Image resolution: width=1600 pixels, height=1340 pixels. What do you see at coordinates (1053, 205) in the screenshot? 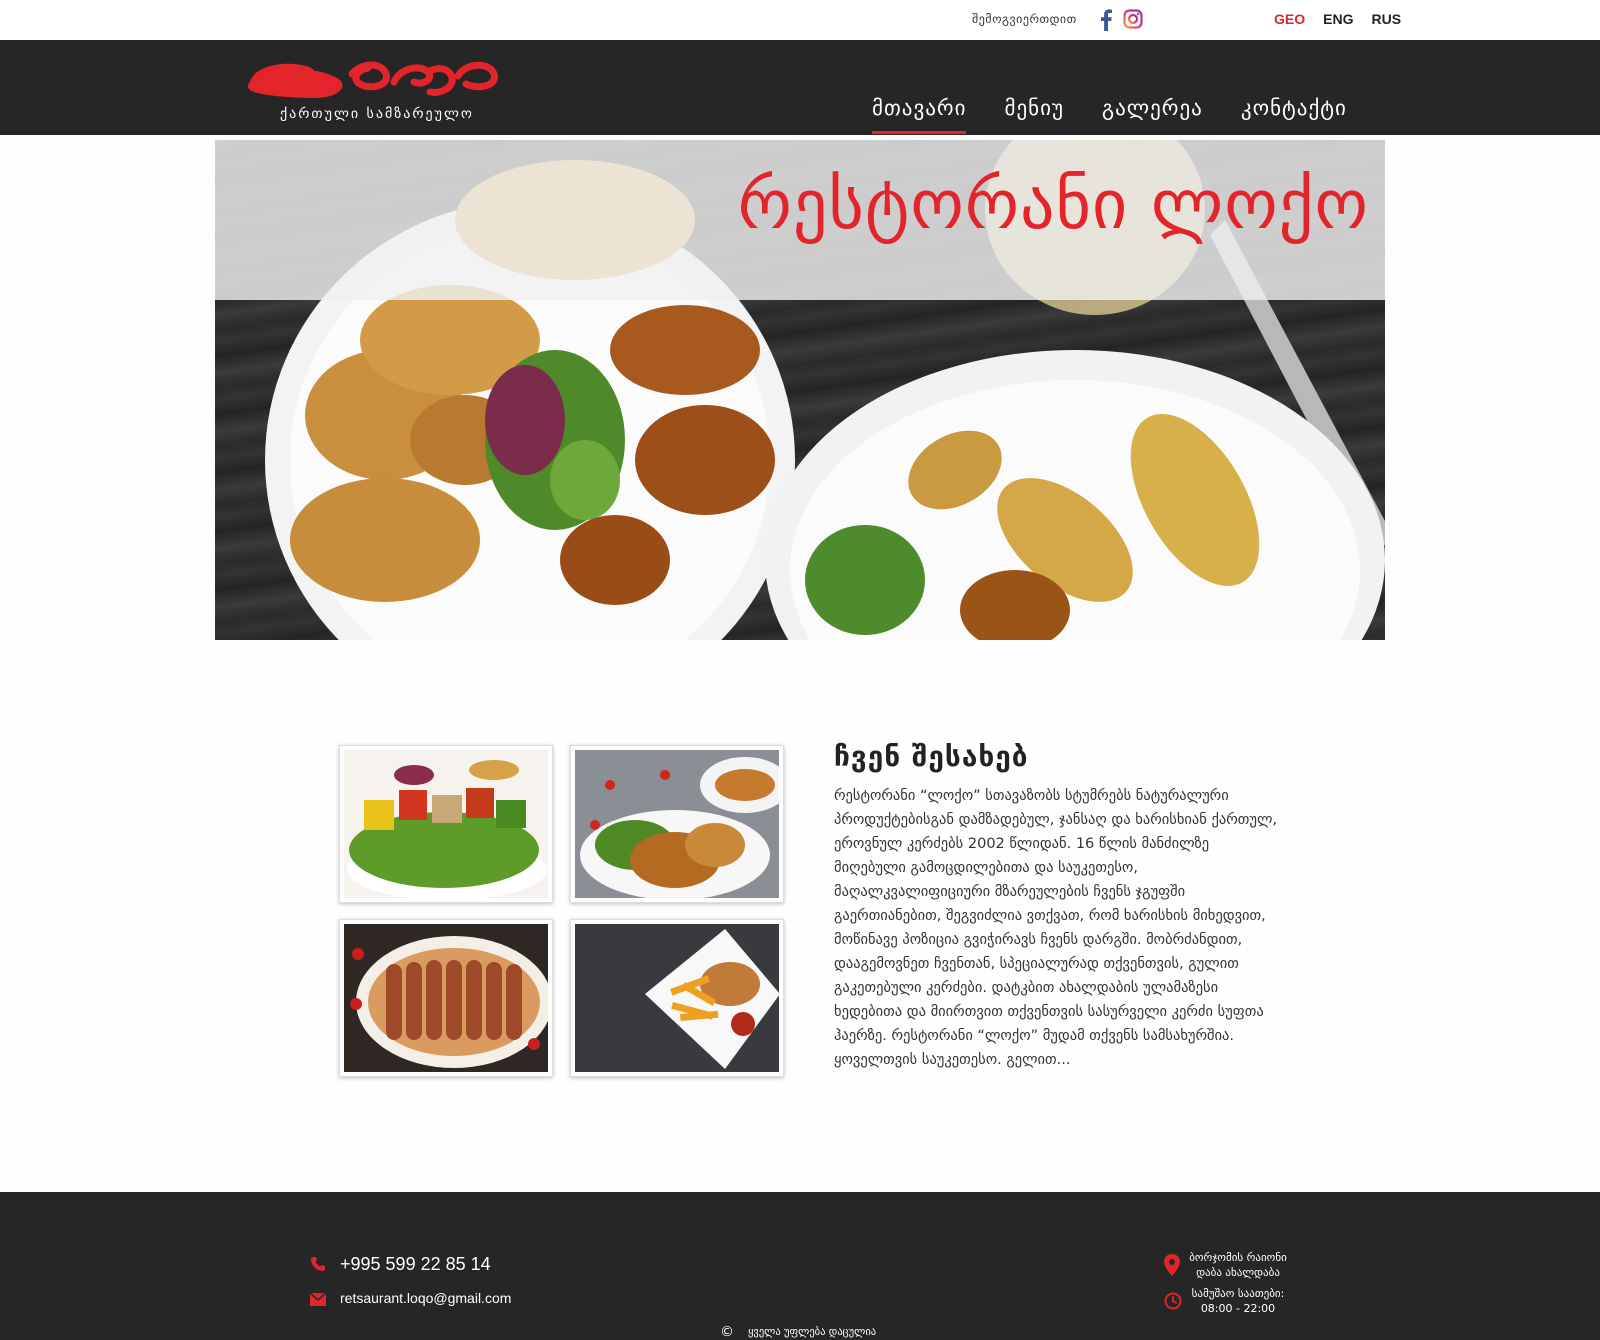
I see `hero-title: რესტორანი ლოქო` at bounding box center [1053, 205].